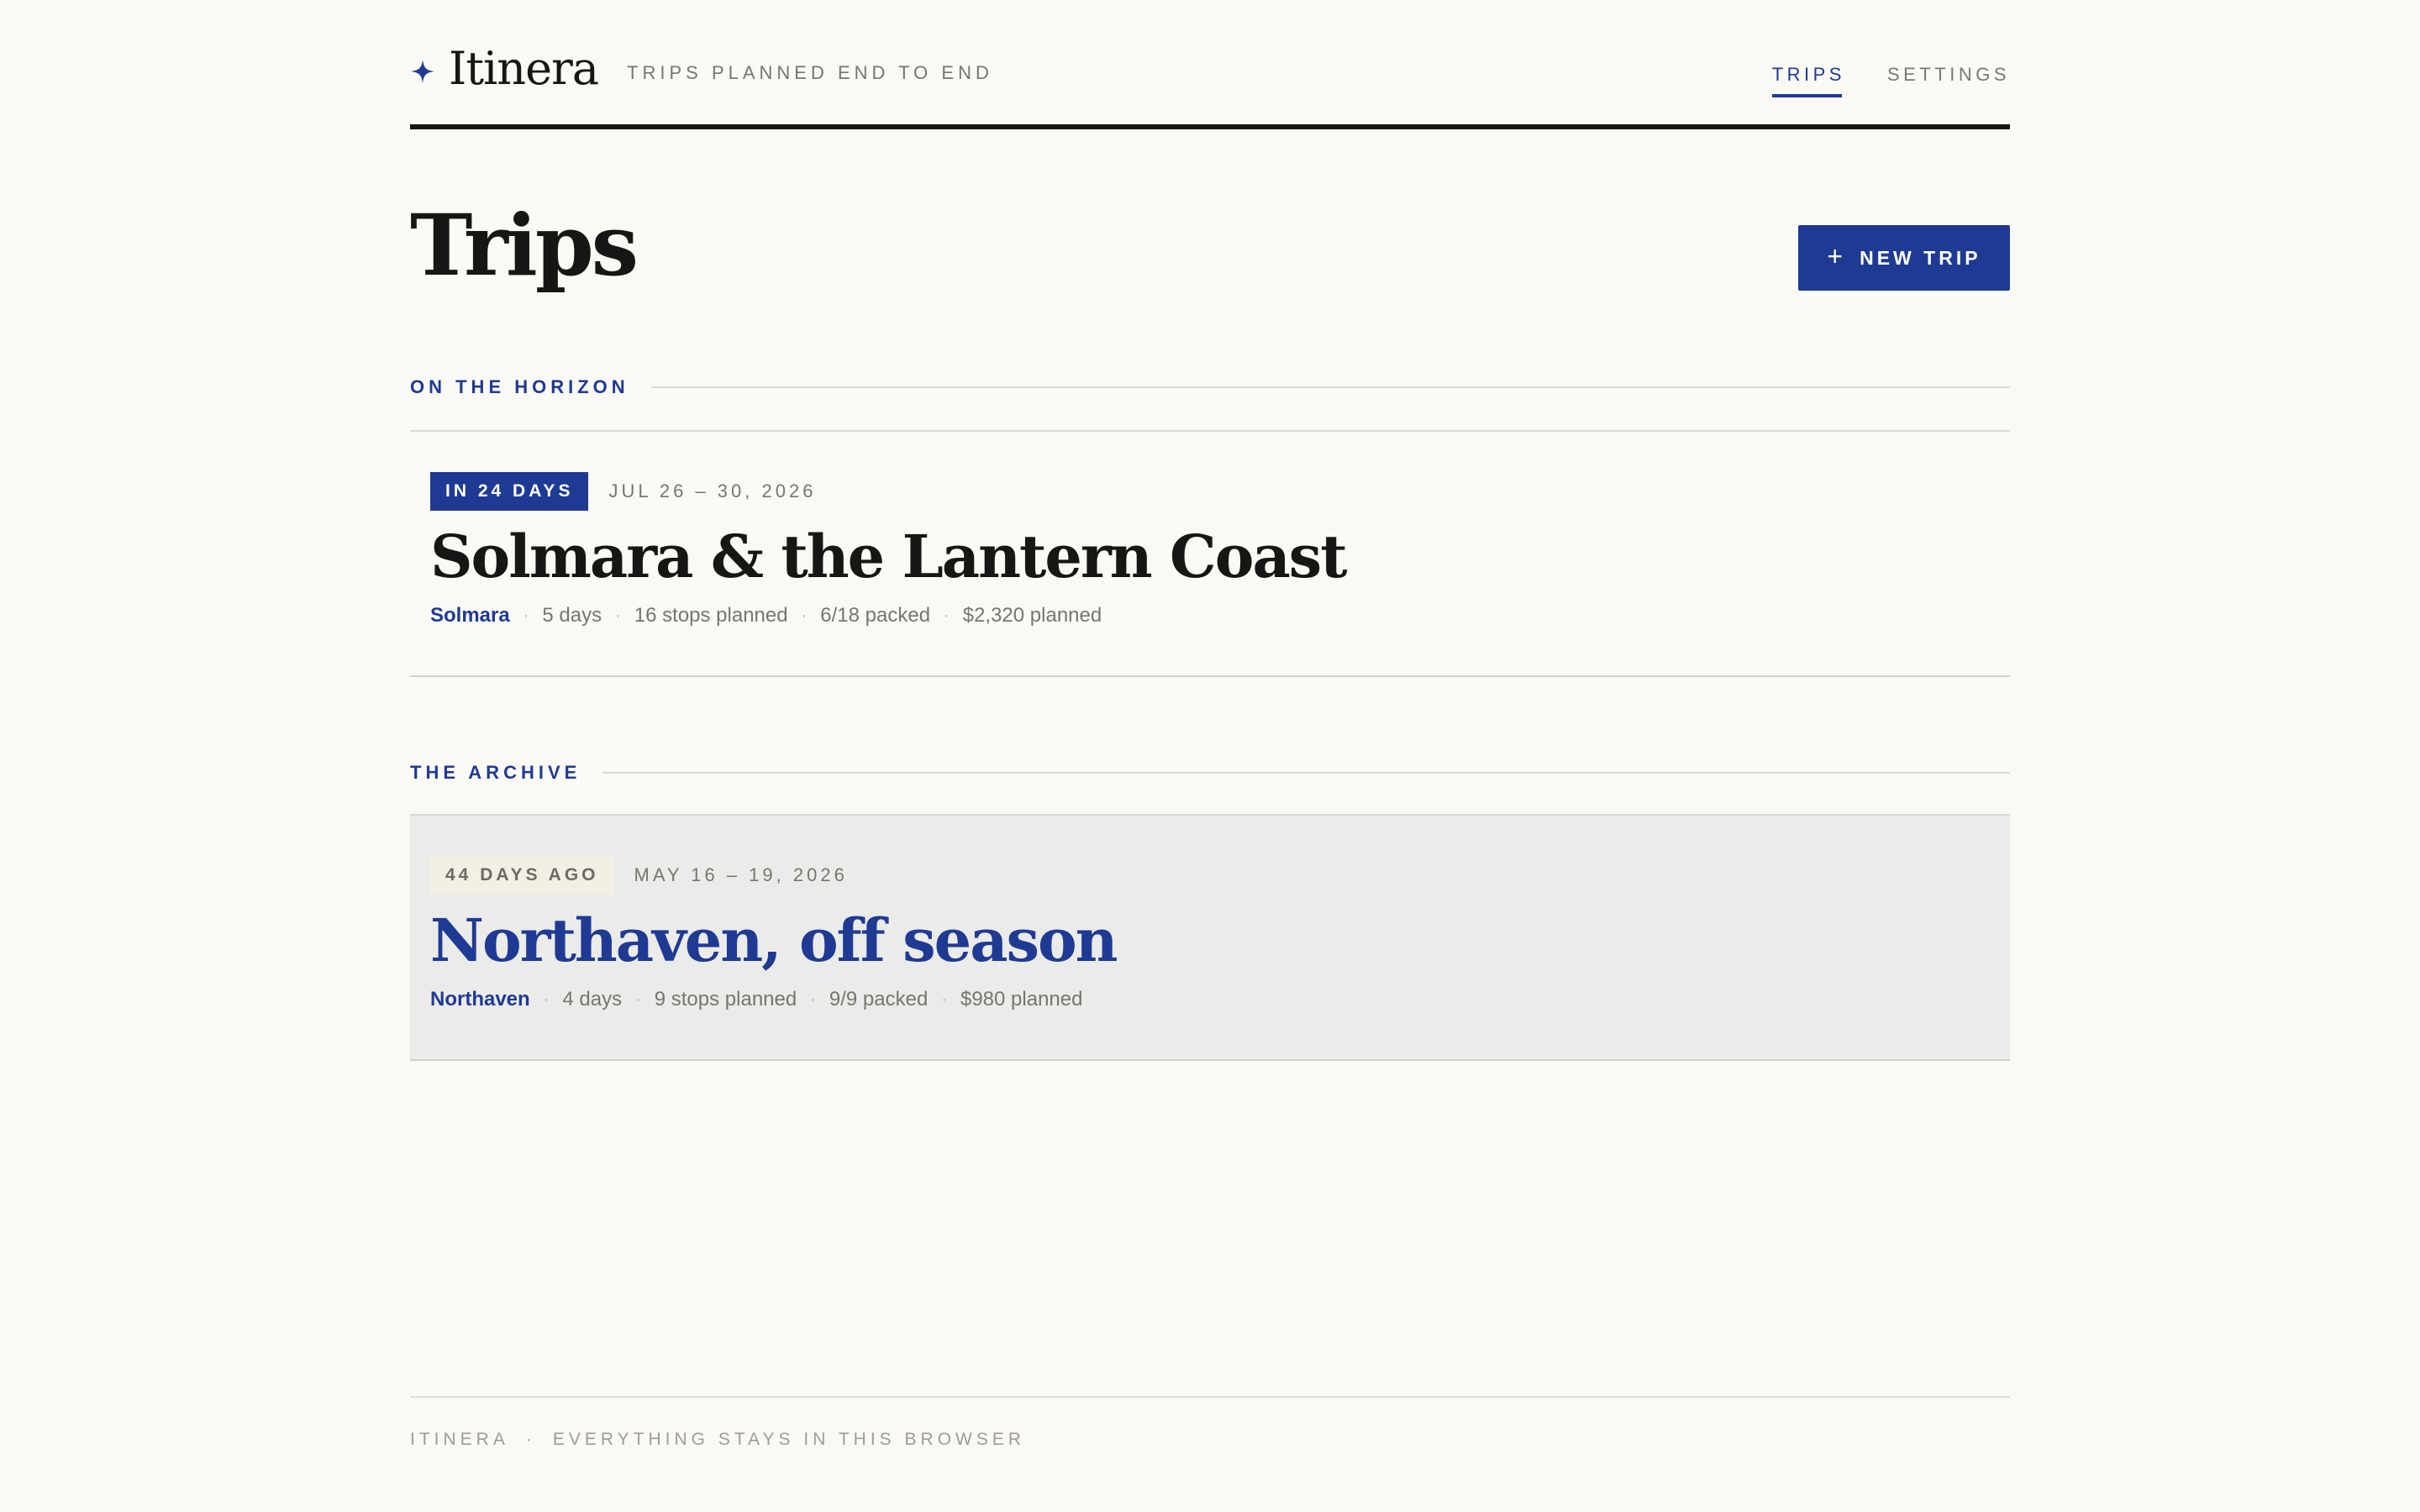  I want to click on trip-destination: Northaven, so click(480, 999).